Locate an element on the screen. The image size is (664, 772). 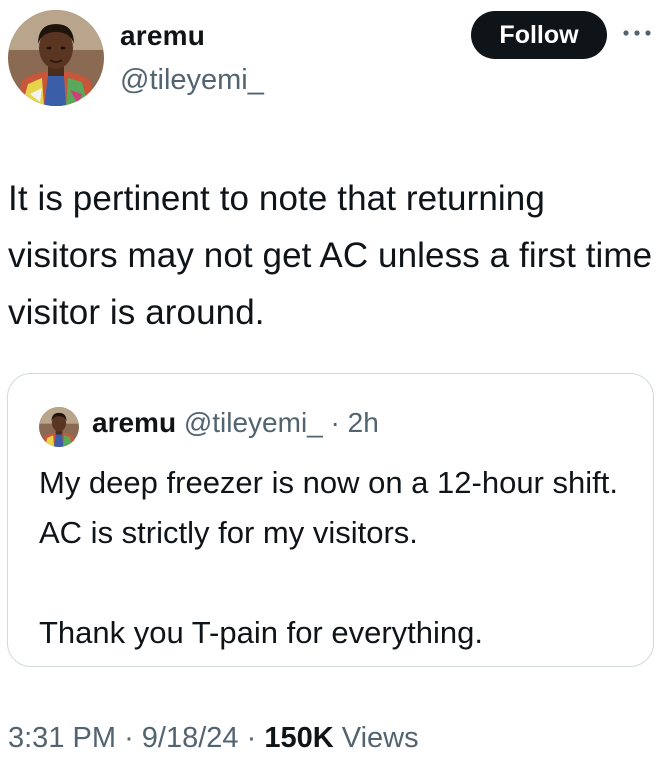
tweet-time: 3:31 PM is located at coordinates (62, 738).